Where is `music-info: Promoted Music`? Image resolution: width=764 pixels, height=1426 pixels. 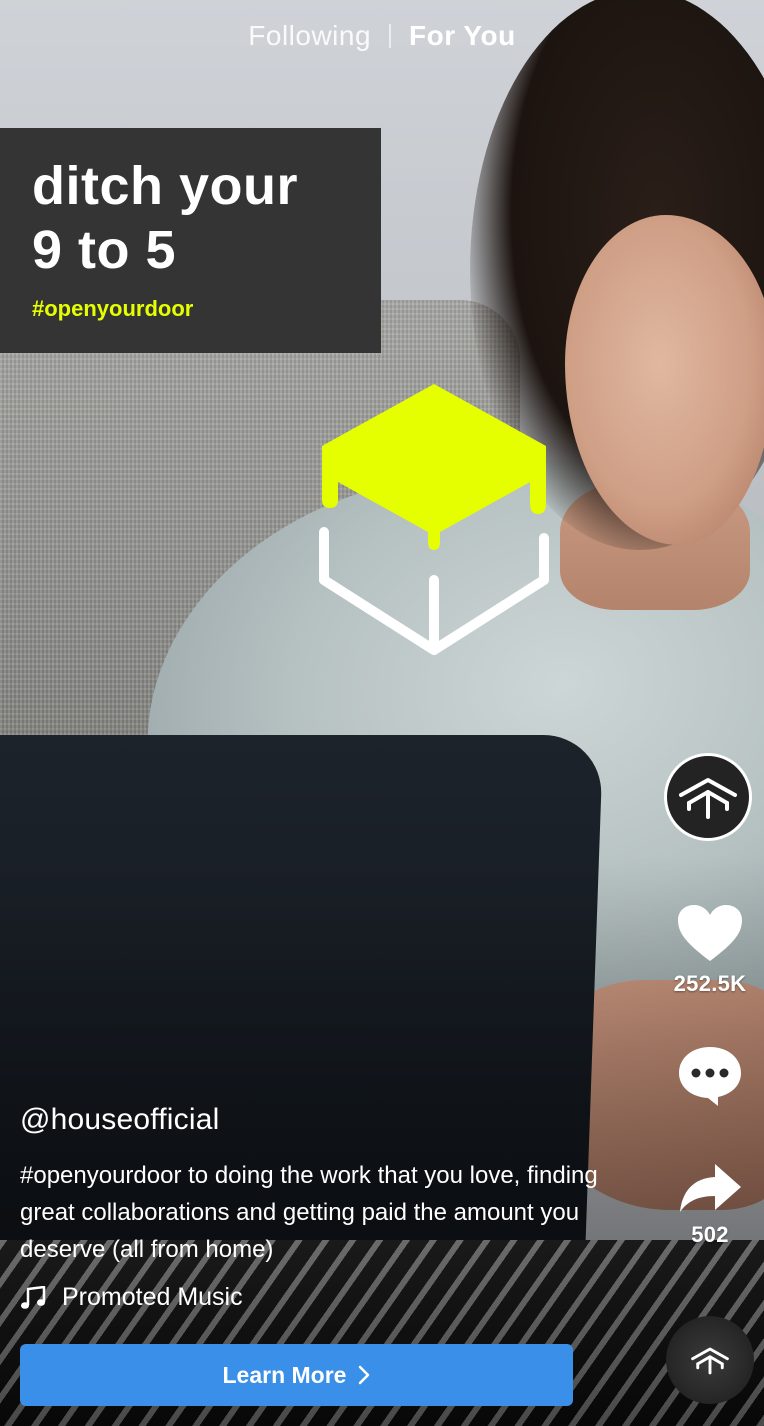 music-info: Promoted Music is located at coordinates (131, 1297).